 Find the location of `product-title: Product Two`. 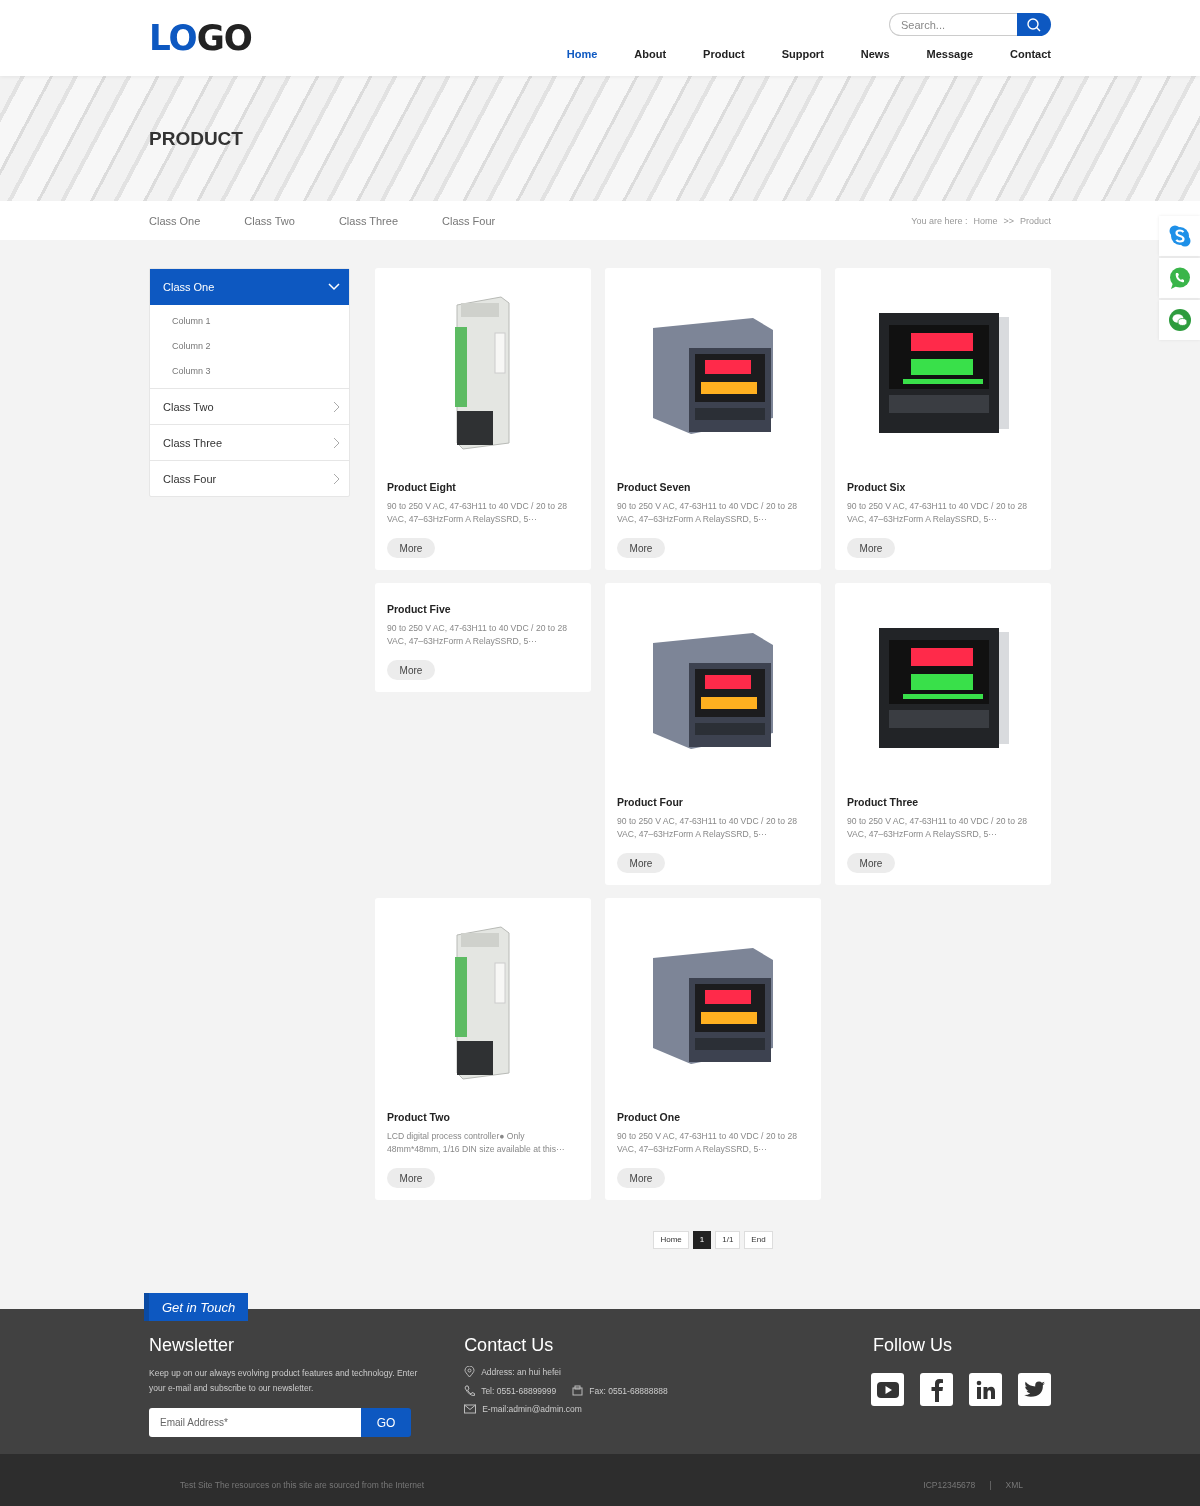

product-title: Product Two is located at coordinates (483, 1115).